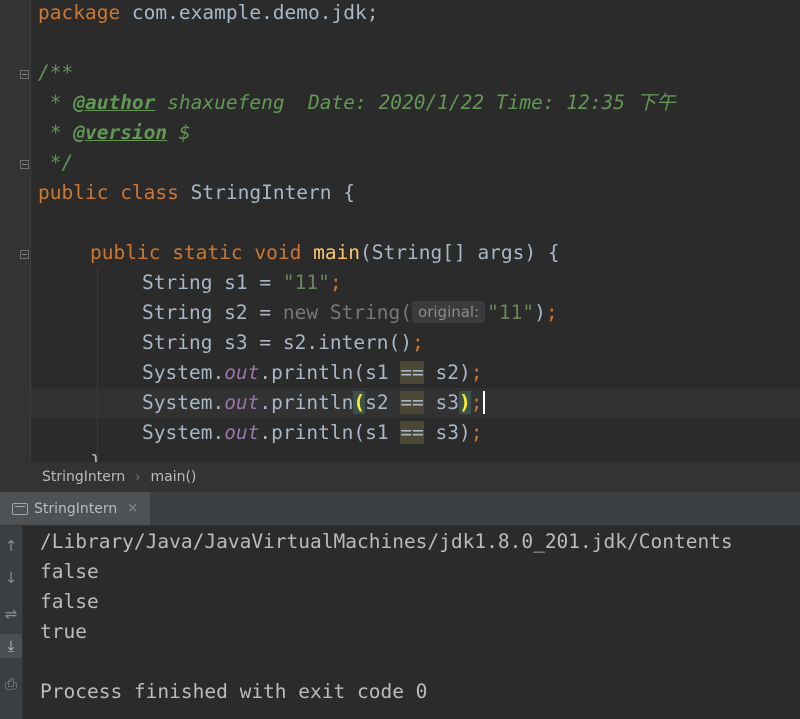 The image size is (800, 719). What do you see at coordinates (15, 231) in the screenshot?
I see `editor-gutter` at bounding box center [15, 231].